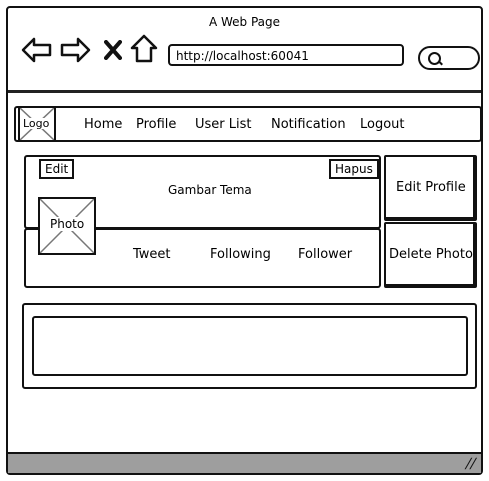  I want to click on status-bar: //, so click(244, 462).